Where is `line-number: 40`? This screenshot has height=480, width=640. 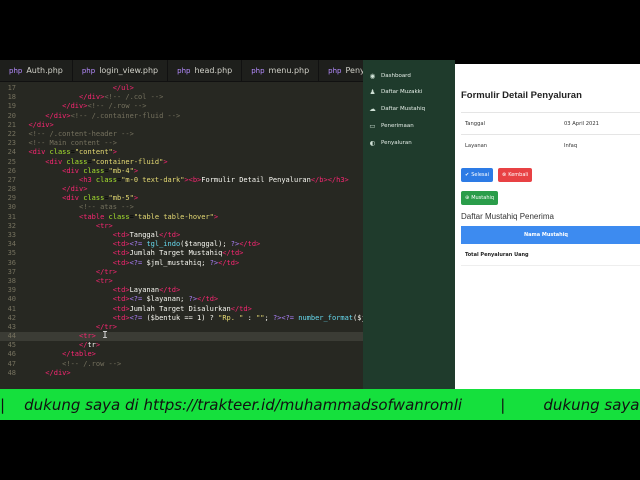 line-number: 40 is located at coordinates (11, 299).